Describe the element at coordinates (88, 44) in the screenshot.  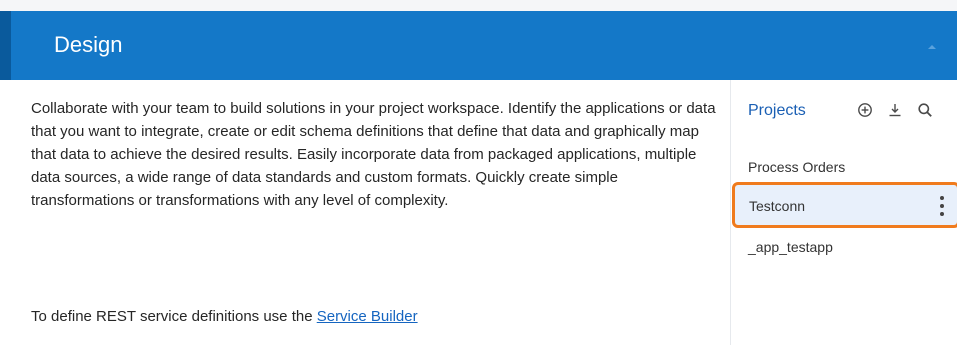
I see `panel-title: Design` at that location.